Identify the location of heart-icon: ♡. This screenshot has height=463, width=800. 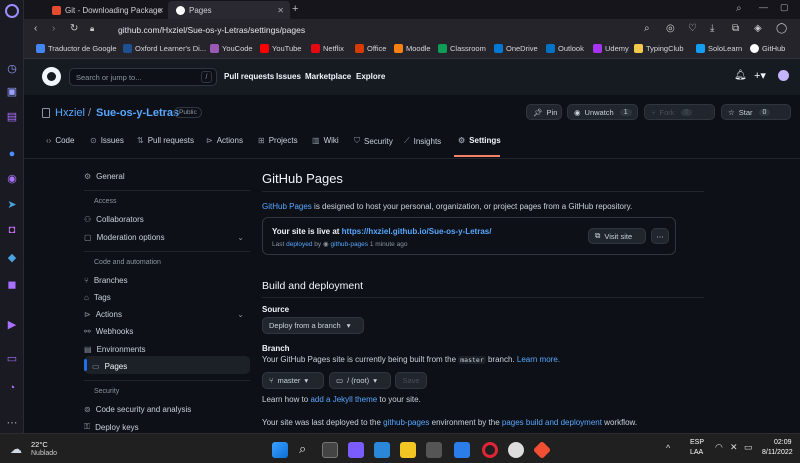
(692, 28).